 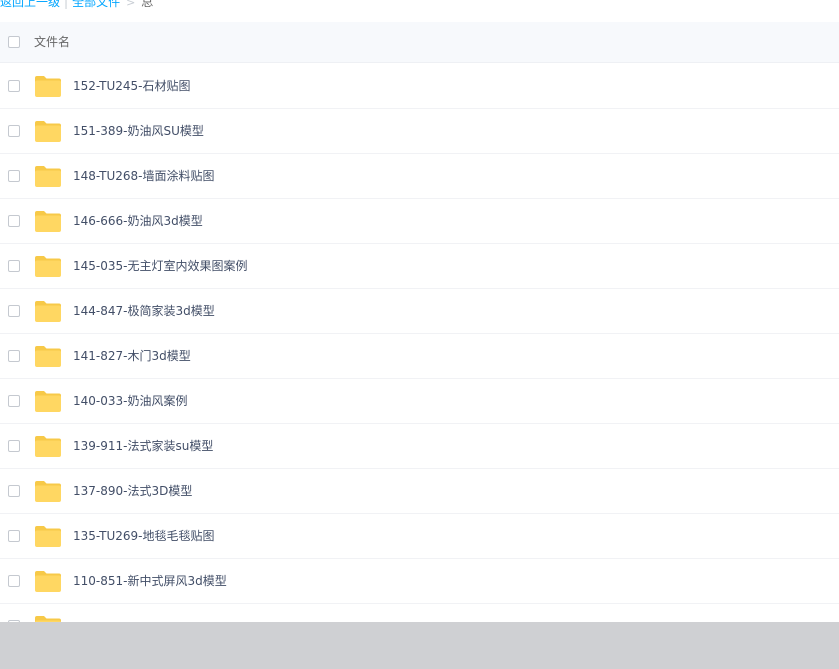 I want to click on breadcrumb: 返回上一级 | 全部文件 > 总, so click(x=76, y=6).